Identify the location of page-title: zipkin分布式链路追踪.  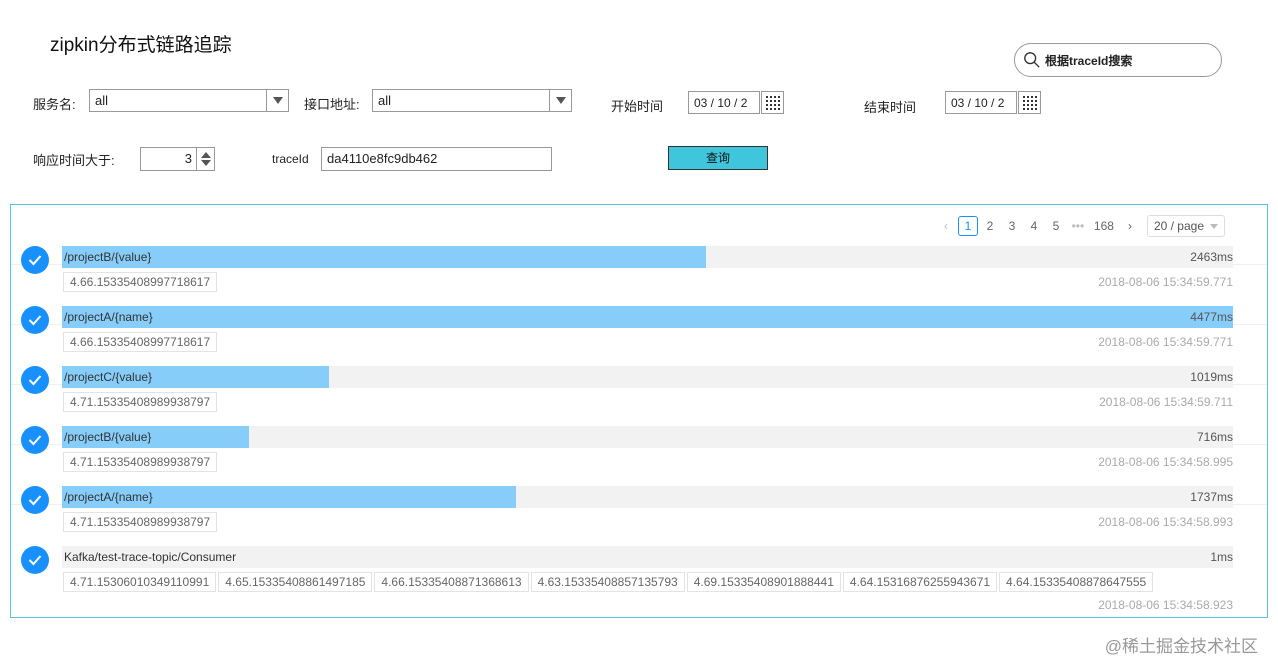
(141, 45).